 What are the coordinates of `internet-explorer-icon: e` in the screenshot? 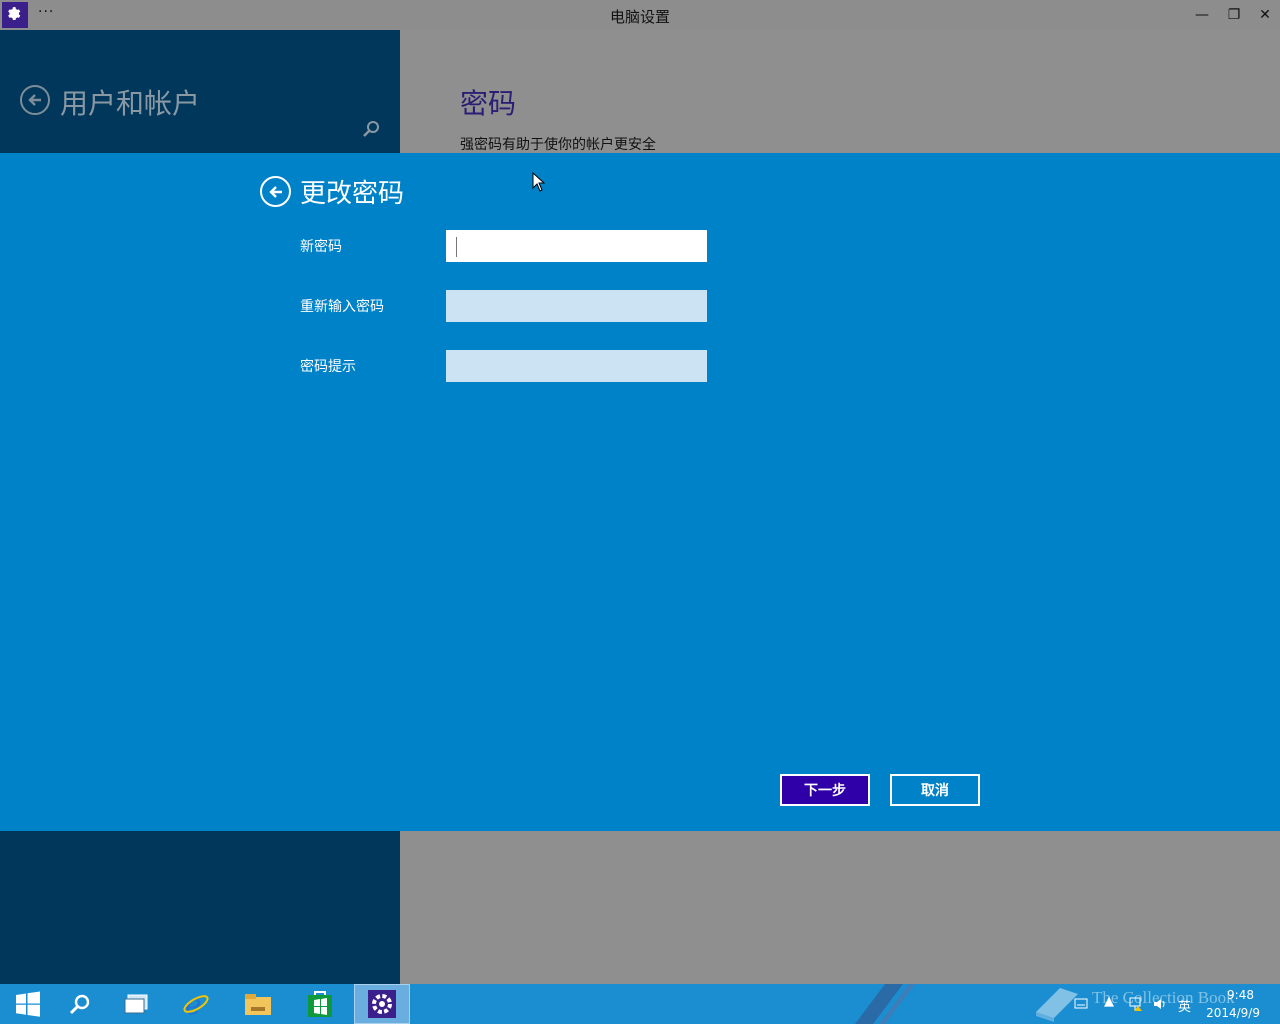 It's located at (196, 1004).